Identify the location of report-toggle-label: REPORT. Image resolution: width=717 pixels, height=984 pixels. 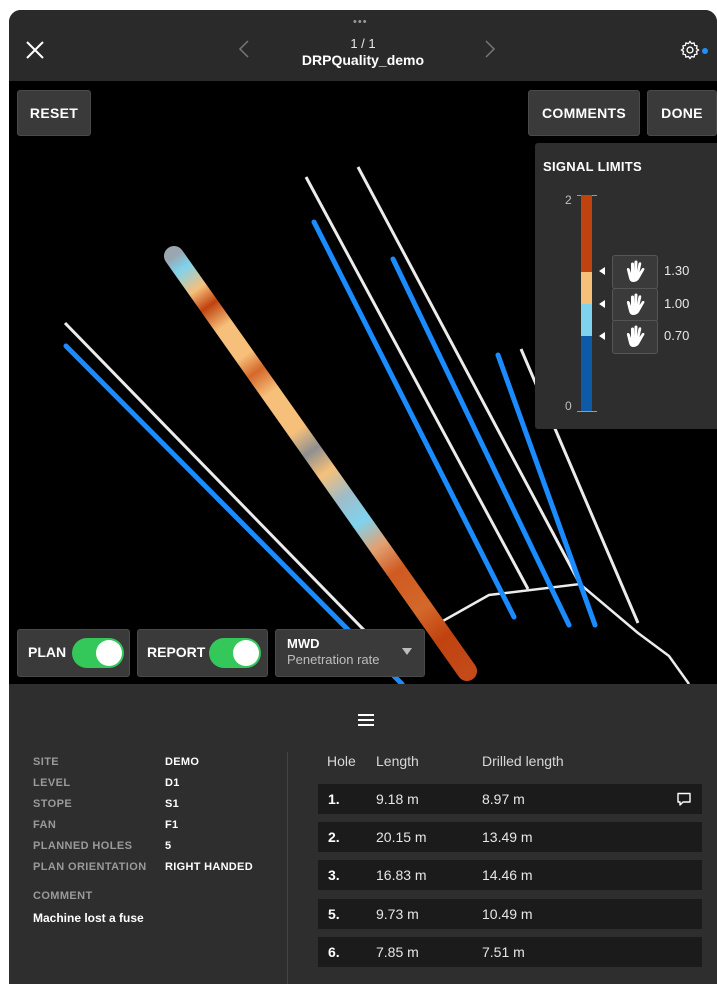
(176, 652).